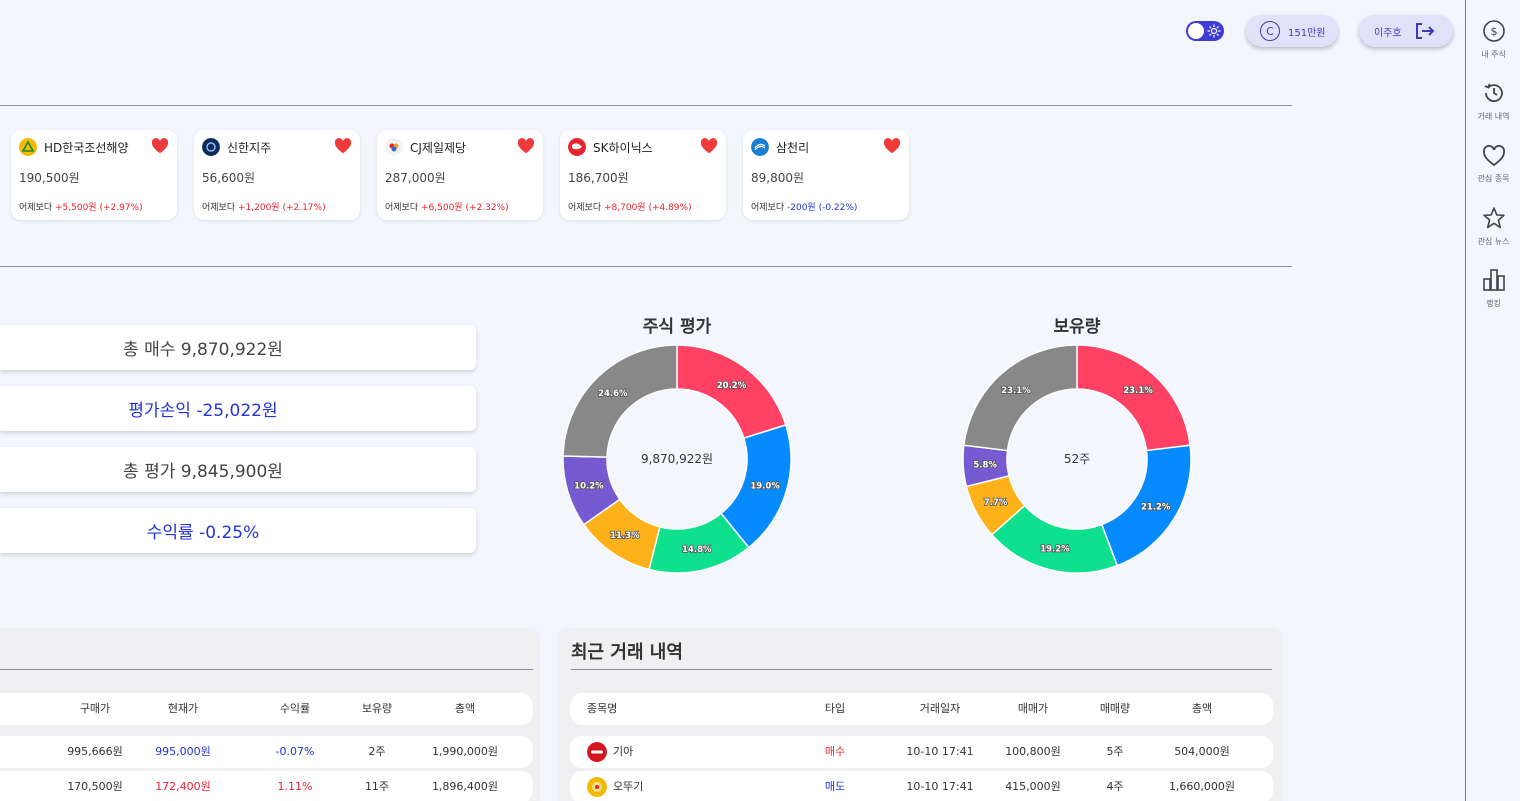 Image resolution: width=1520 pixels, height=801 pixels. What do you see at coordinates (1205, 31) in the screenshot?
I see `theme-toggle` at bounding box center [1205, 31].